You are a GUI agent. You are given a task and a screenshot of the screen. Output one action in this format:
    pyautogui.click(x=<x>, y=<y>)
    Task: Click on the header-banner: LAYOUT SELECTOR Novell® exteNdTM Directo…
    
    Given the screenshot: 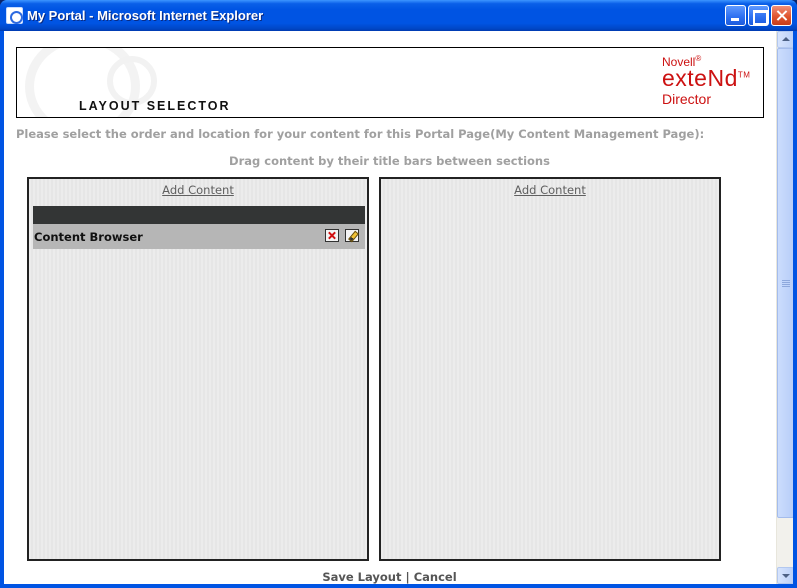 What is the action you would take?
    pyautogui.click(x=390, y=82)
    